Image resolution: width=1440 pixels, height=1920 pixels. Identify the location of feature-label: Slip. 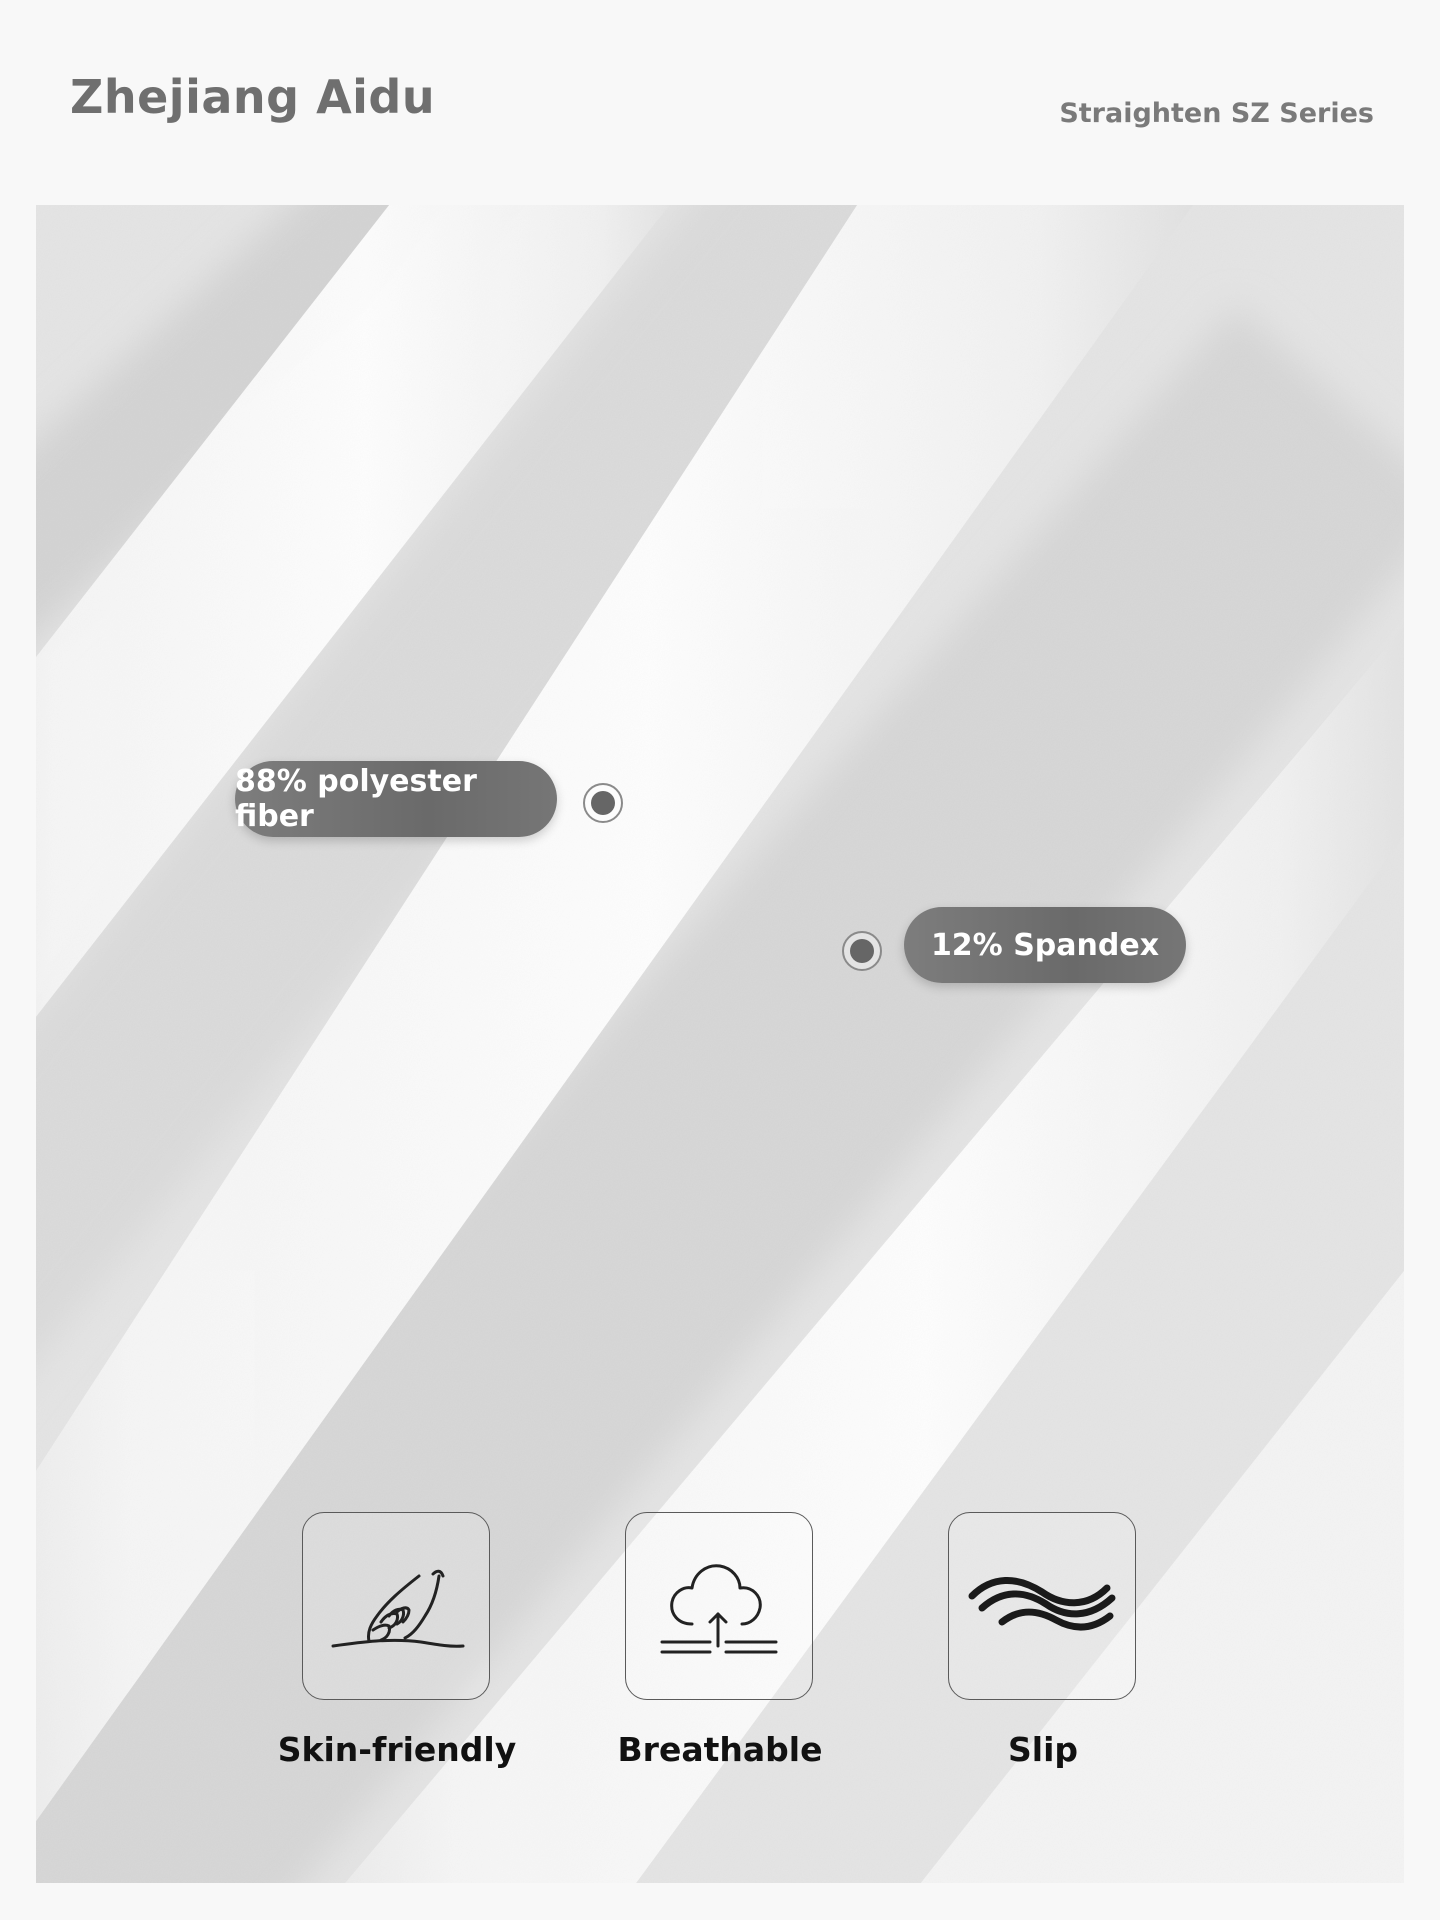
(1043, 1749).